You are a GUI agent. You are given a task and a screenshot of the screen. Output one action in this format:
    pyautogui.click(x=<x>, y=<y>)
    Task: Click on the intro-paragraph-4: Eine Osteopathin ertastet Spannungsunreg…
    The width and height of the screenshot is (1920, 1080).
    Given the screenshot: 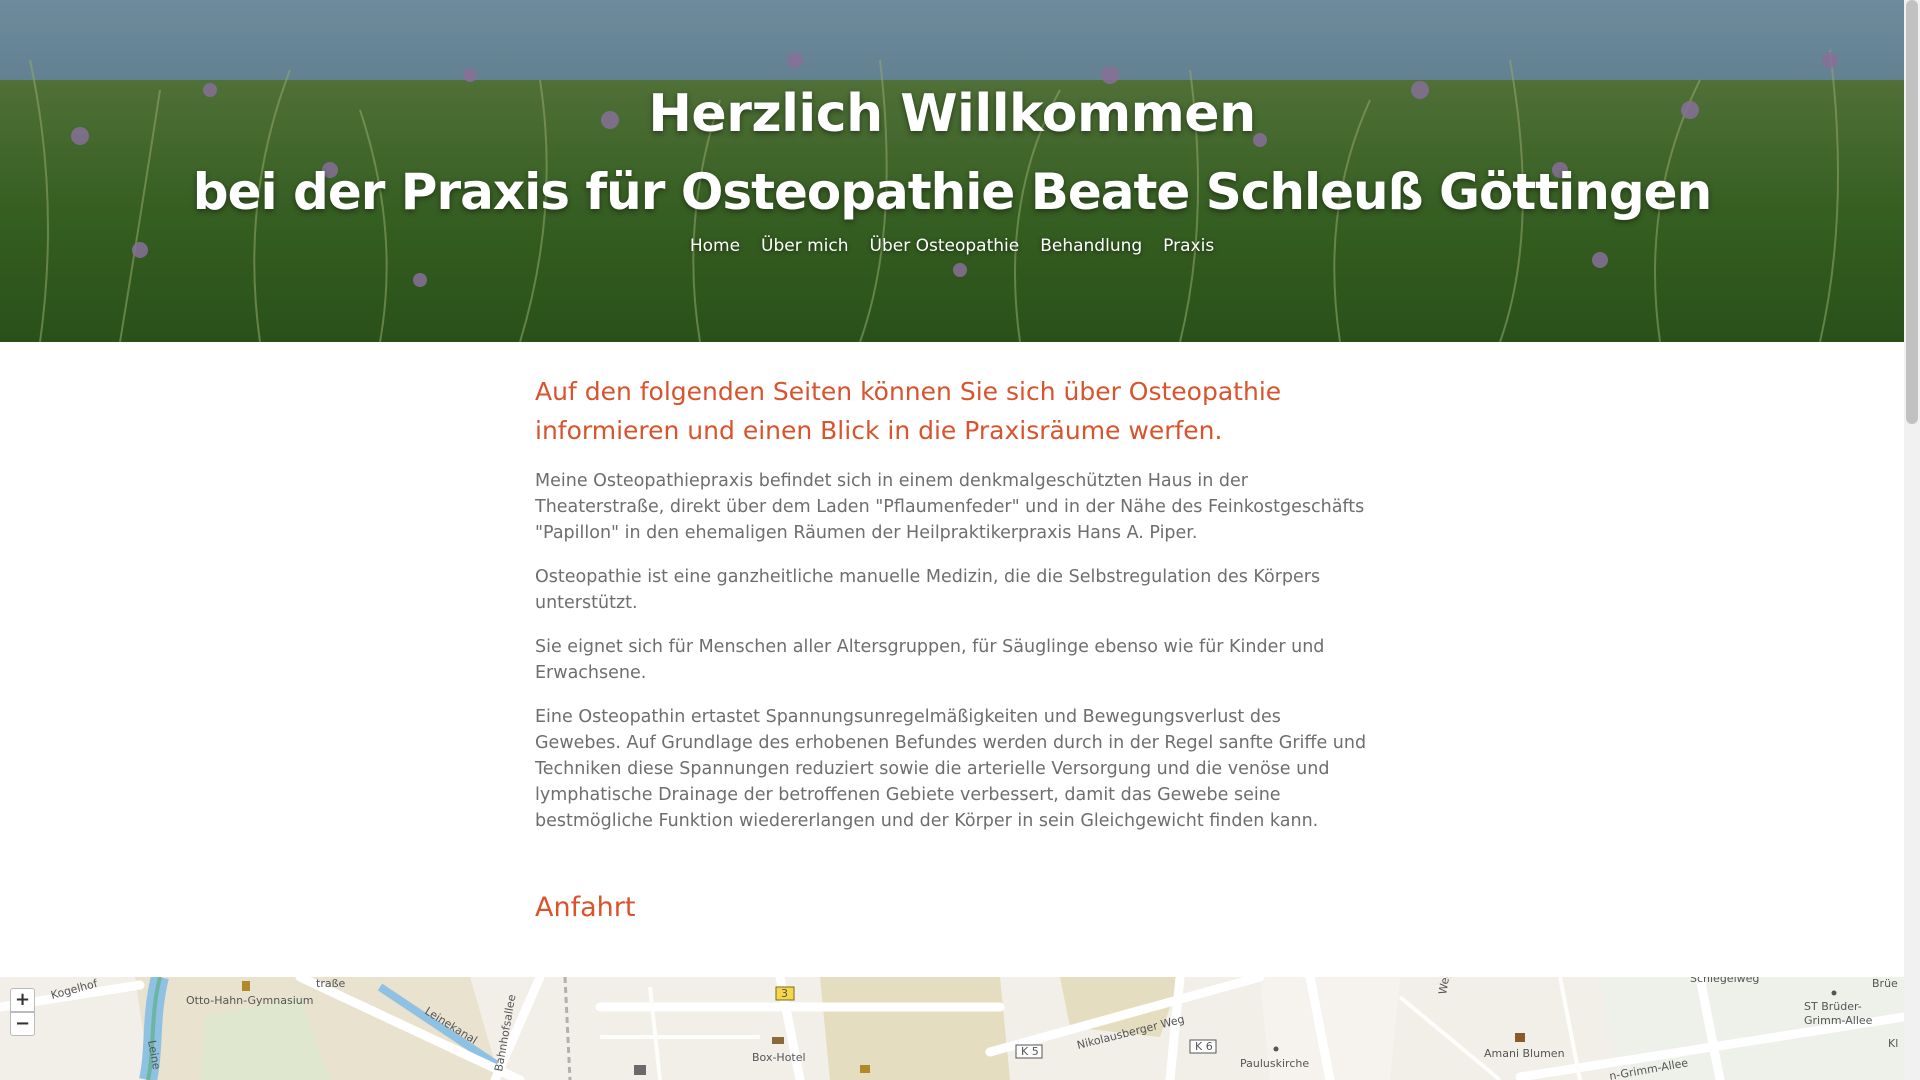 What is the action you would take?
    pyautogui.click(x=951, y=769)
    